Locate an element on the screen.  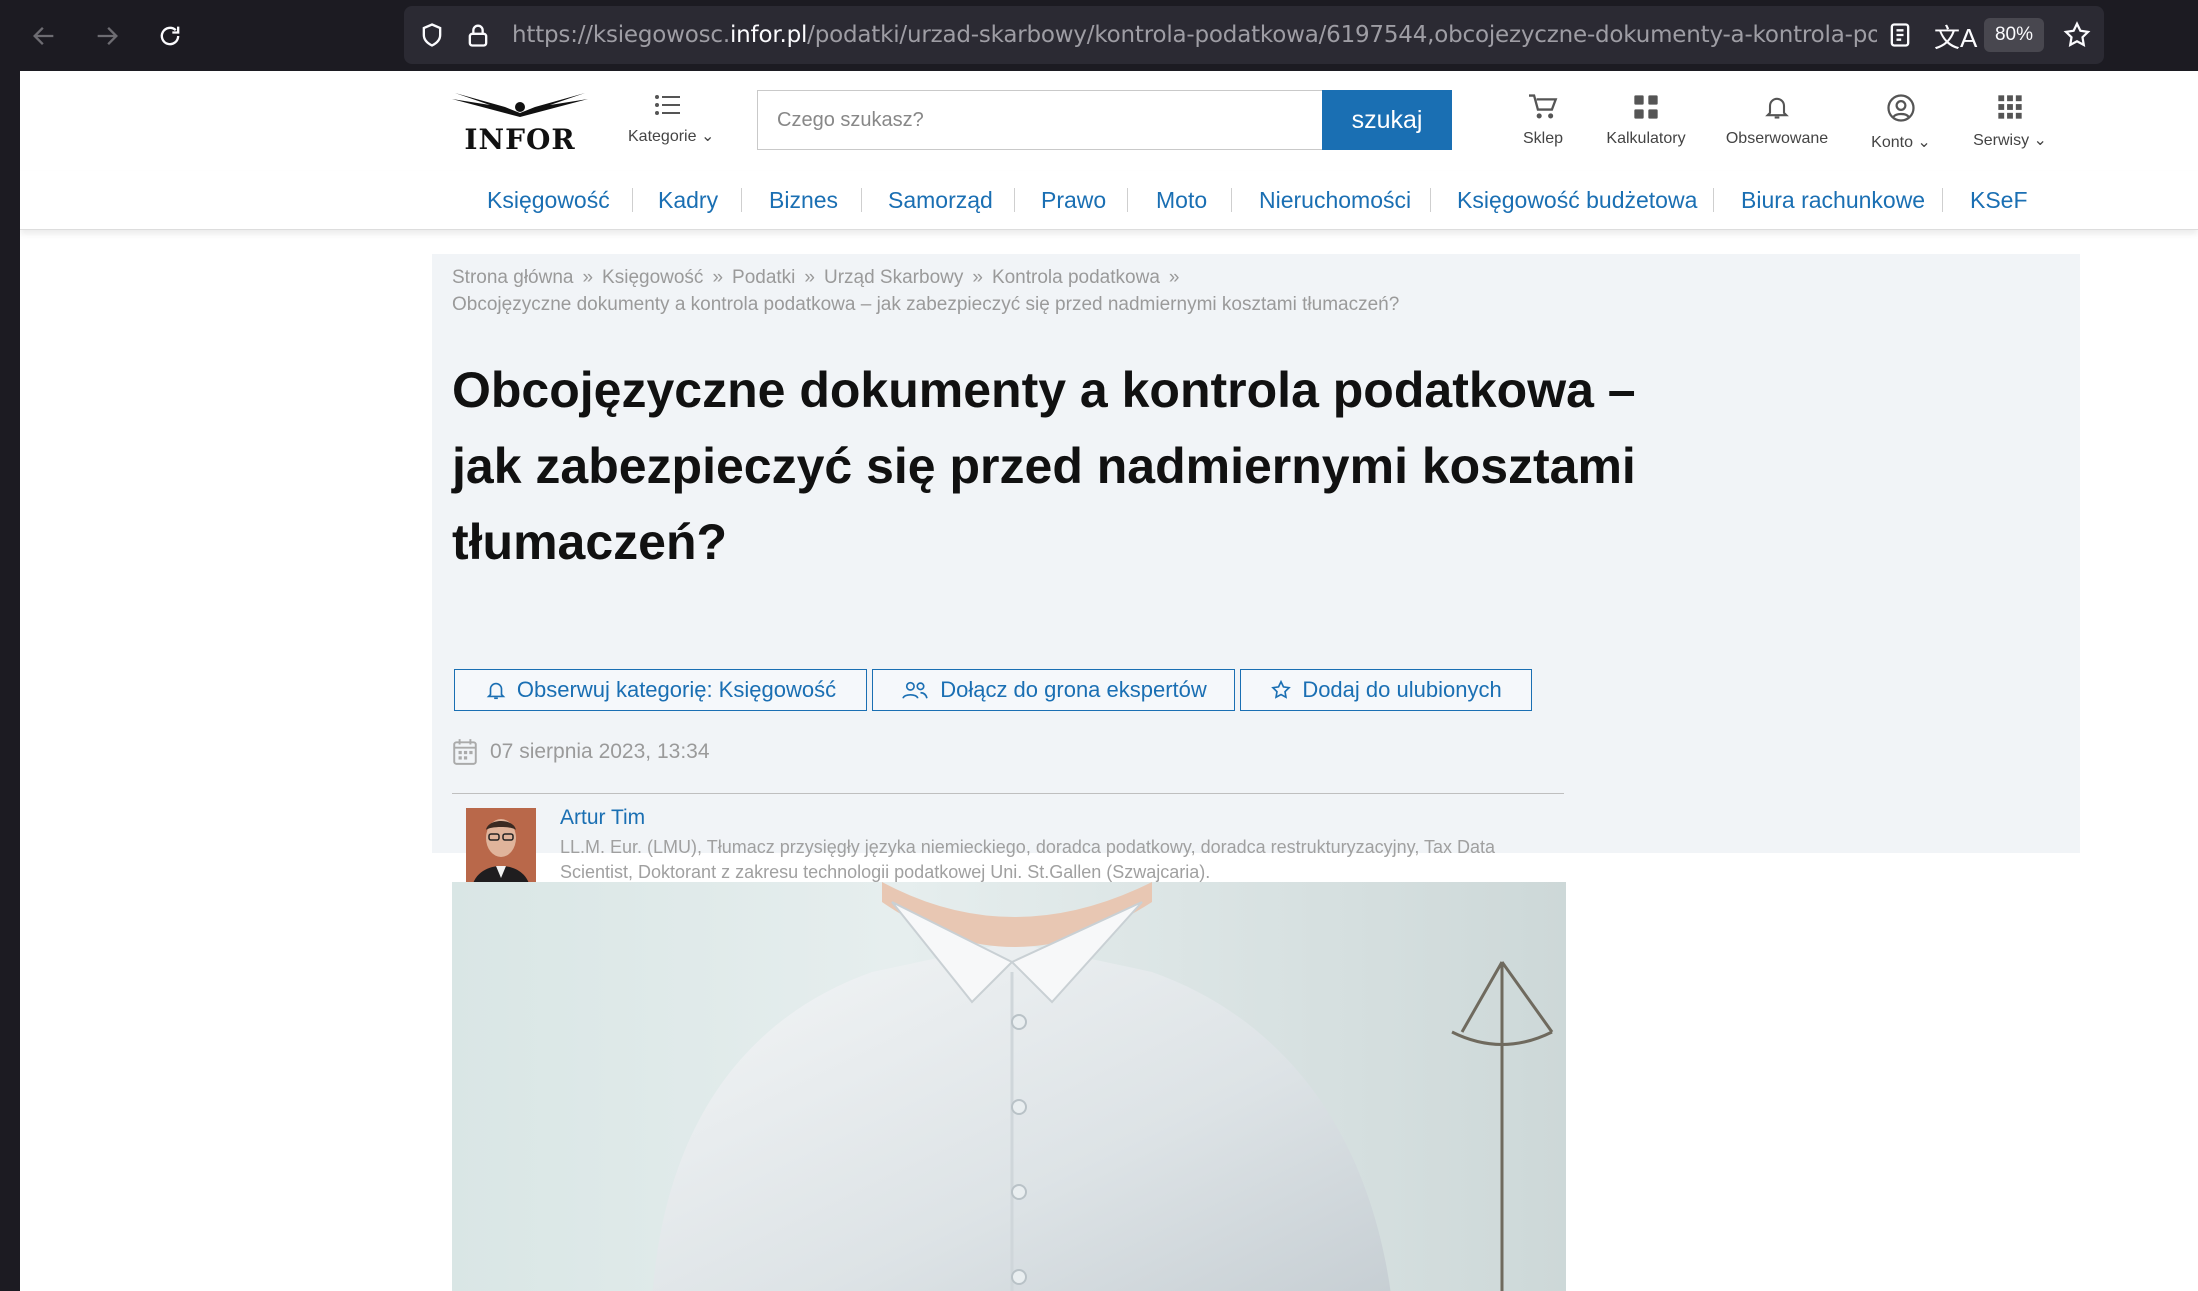
nav-ksiegowosc: Księgowość is located at coordinates (548, 200).